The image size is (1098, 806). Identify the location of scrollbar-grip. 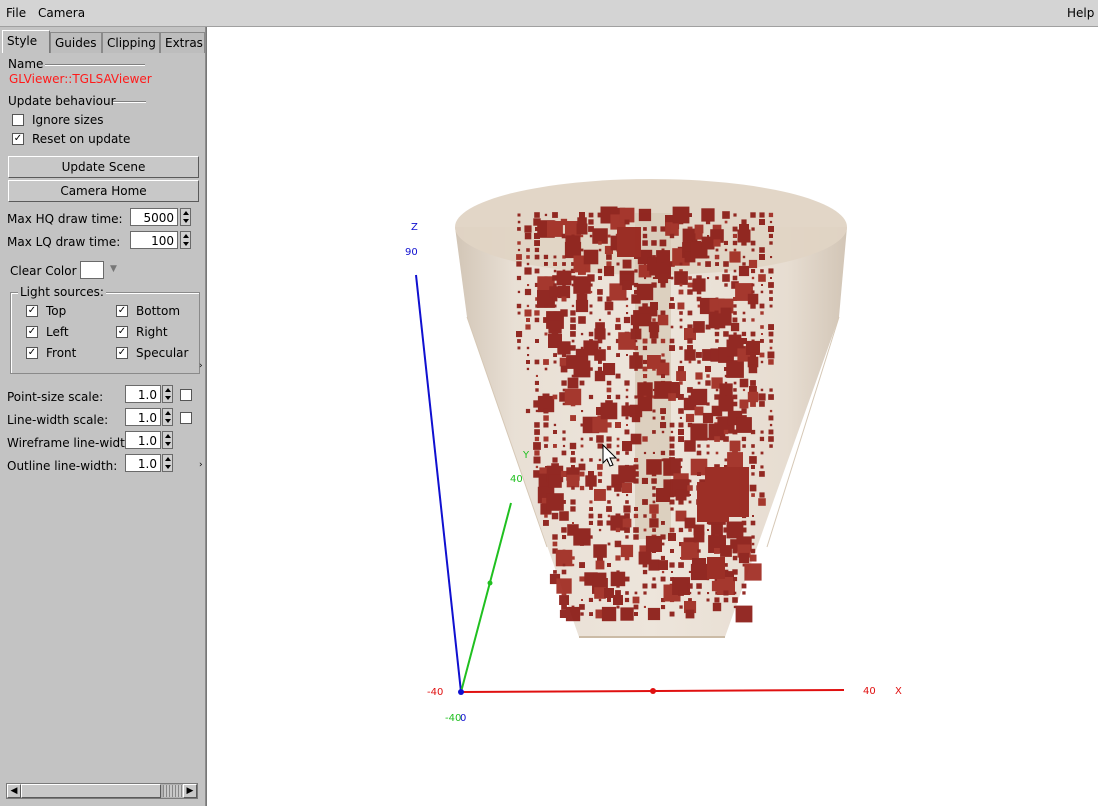
(173, 791).